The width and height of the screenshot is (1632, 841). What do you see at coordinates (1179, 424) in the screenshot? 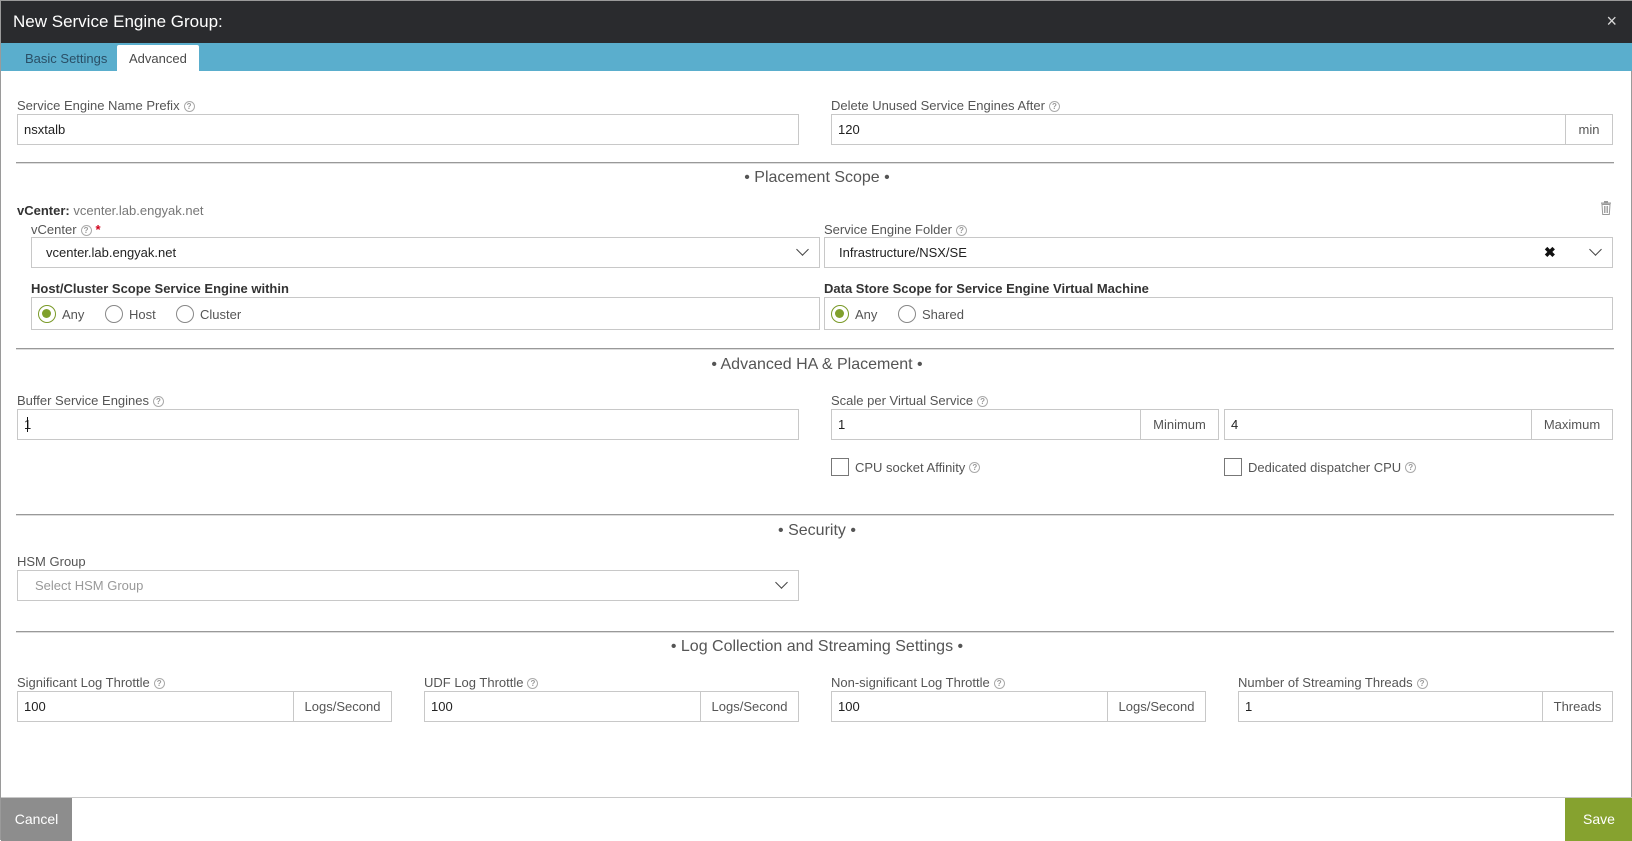
I see `scale-min-unit: Minimum` at bounding box center [1179, 424].